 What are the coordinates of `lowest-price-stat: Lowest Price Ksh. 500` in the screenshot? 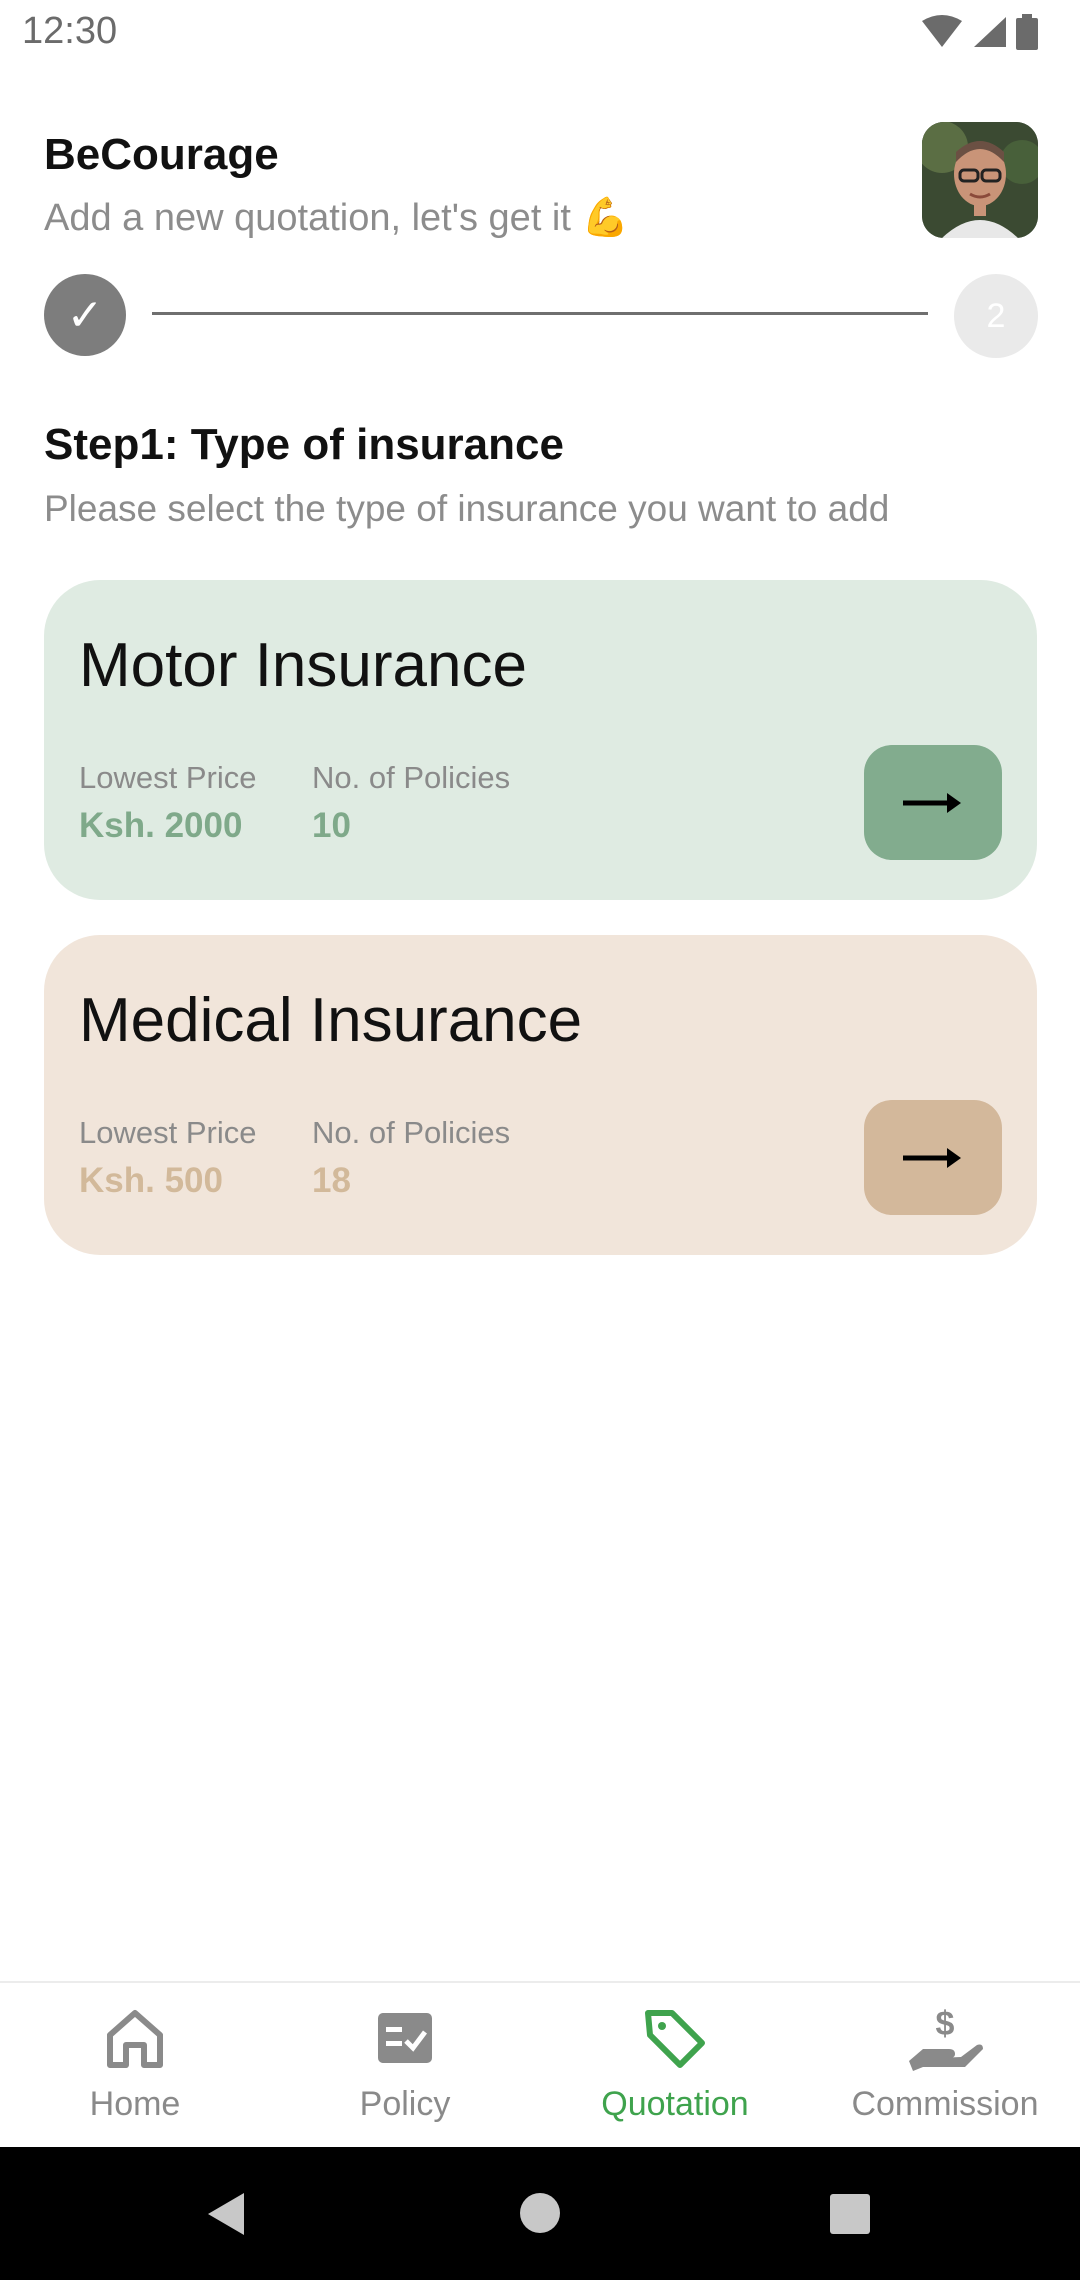 It's located at (167, 1158).